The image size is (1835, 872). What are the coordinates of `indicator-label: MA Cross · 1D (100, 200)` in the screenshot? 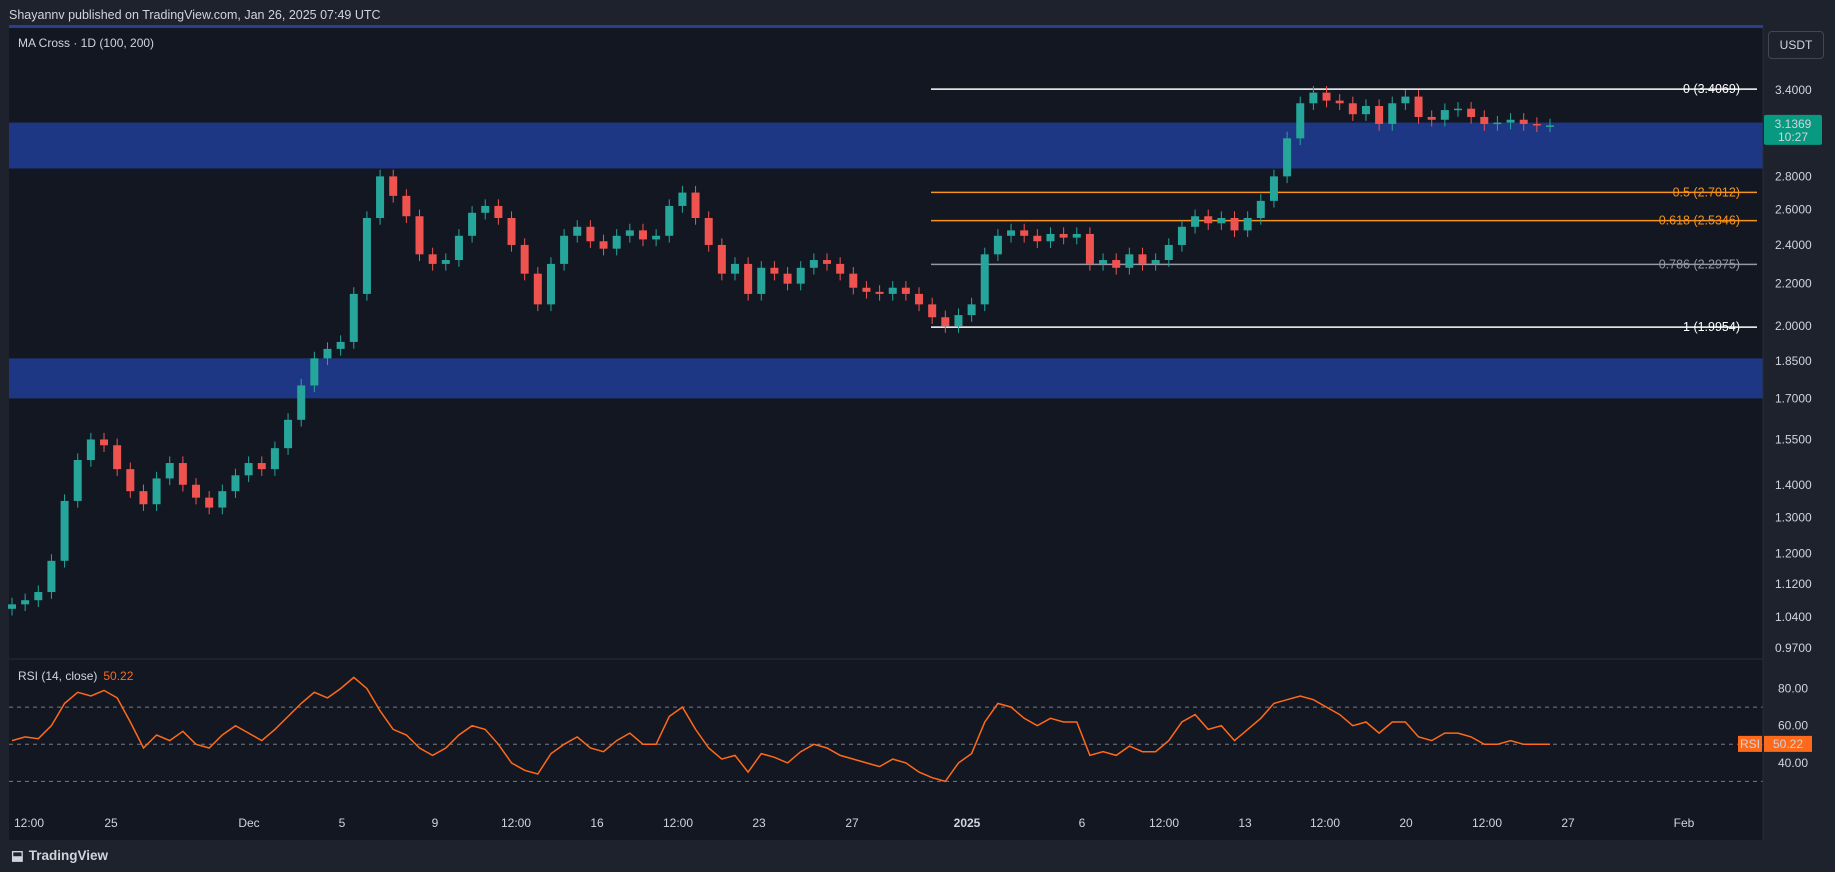 It's located at (86, 43).